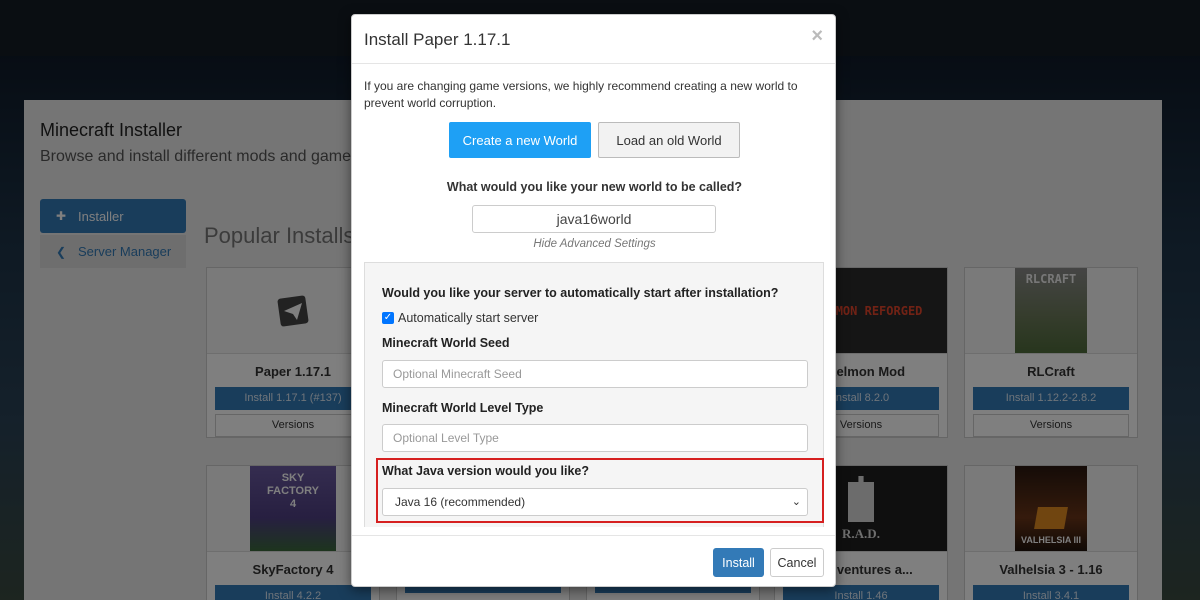  Describe the element at coordinates (485, 471) in the screenshot. I see `java-version-question: What Java version would you like?` at that location.